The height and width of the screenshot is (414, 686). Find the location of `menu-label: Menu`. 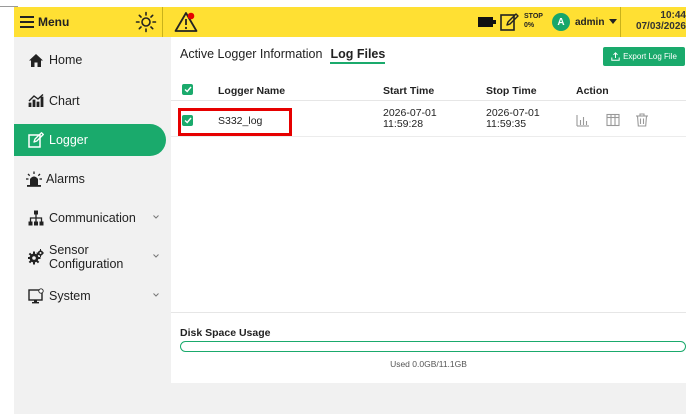

menu-label: Menu is located at coordinates (54, 22).